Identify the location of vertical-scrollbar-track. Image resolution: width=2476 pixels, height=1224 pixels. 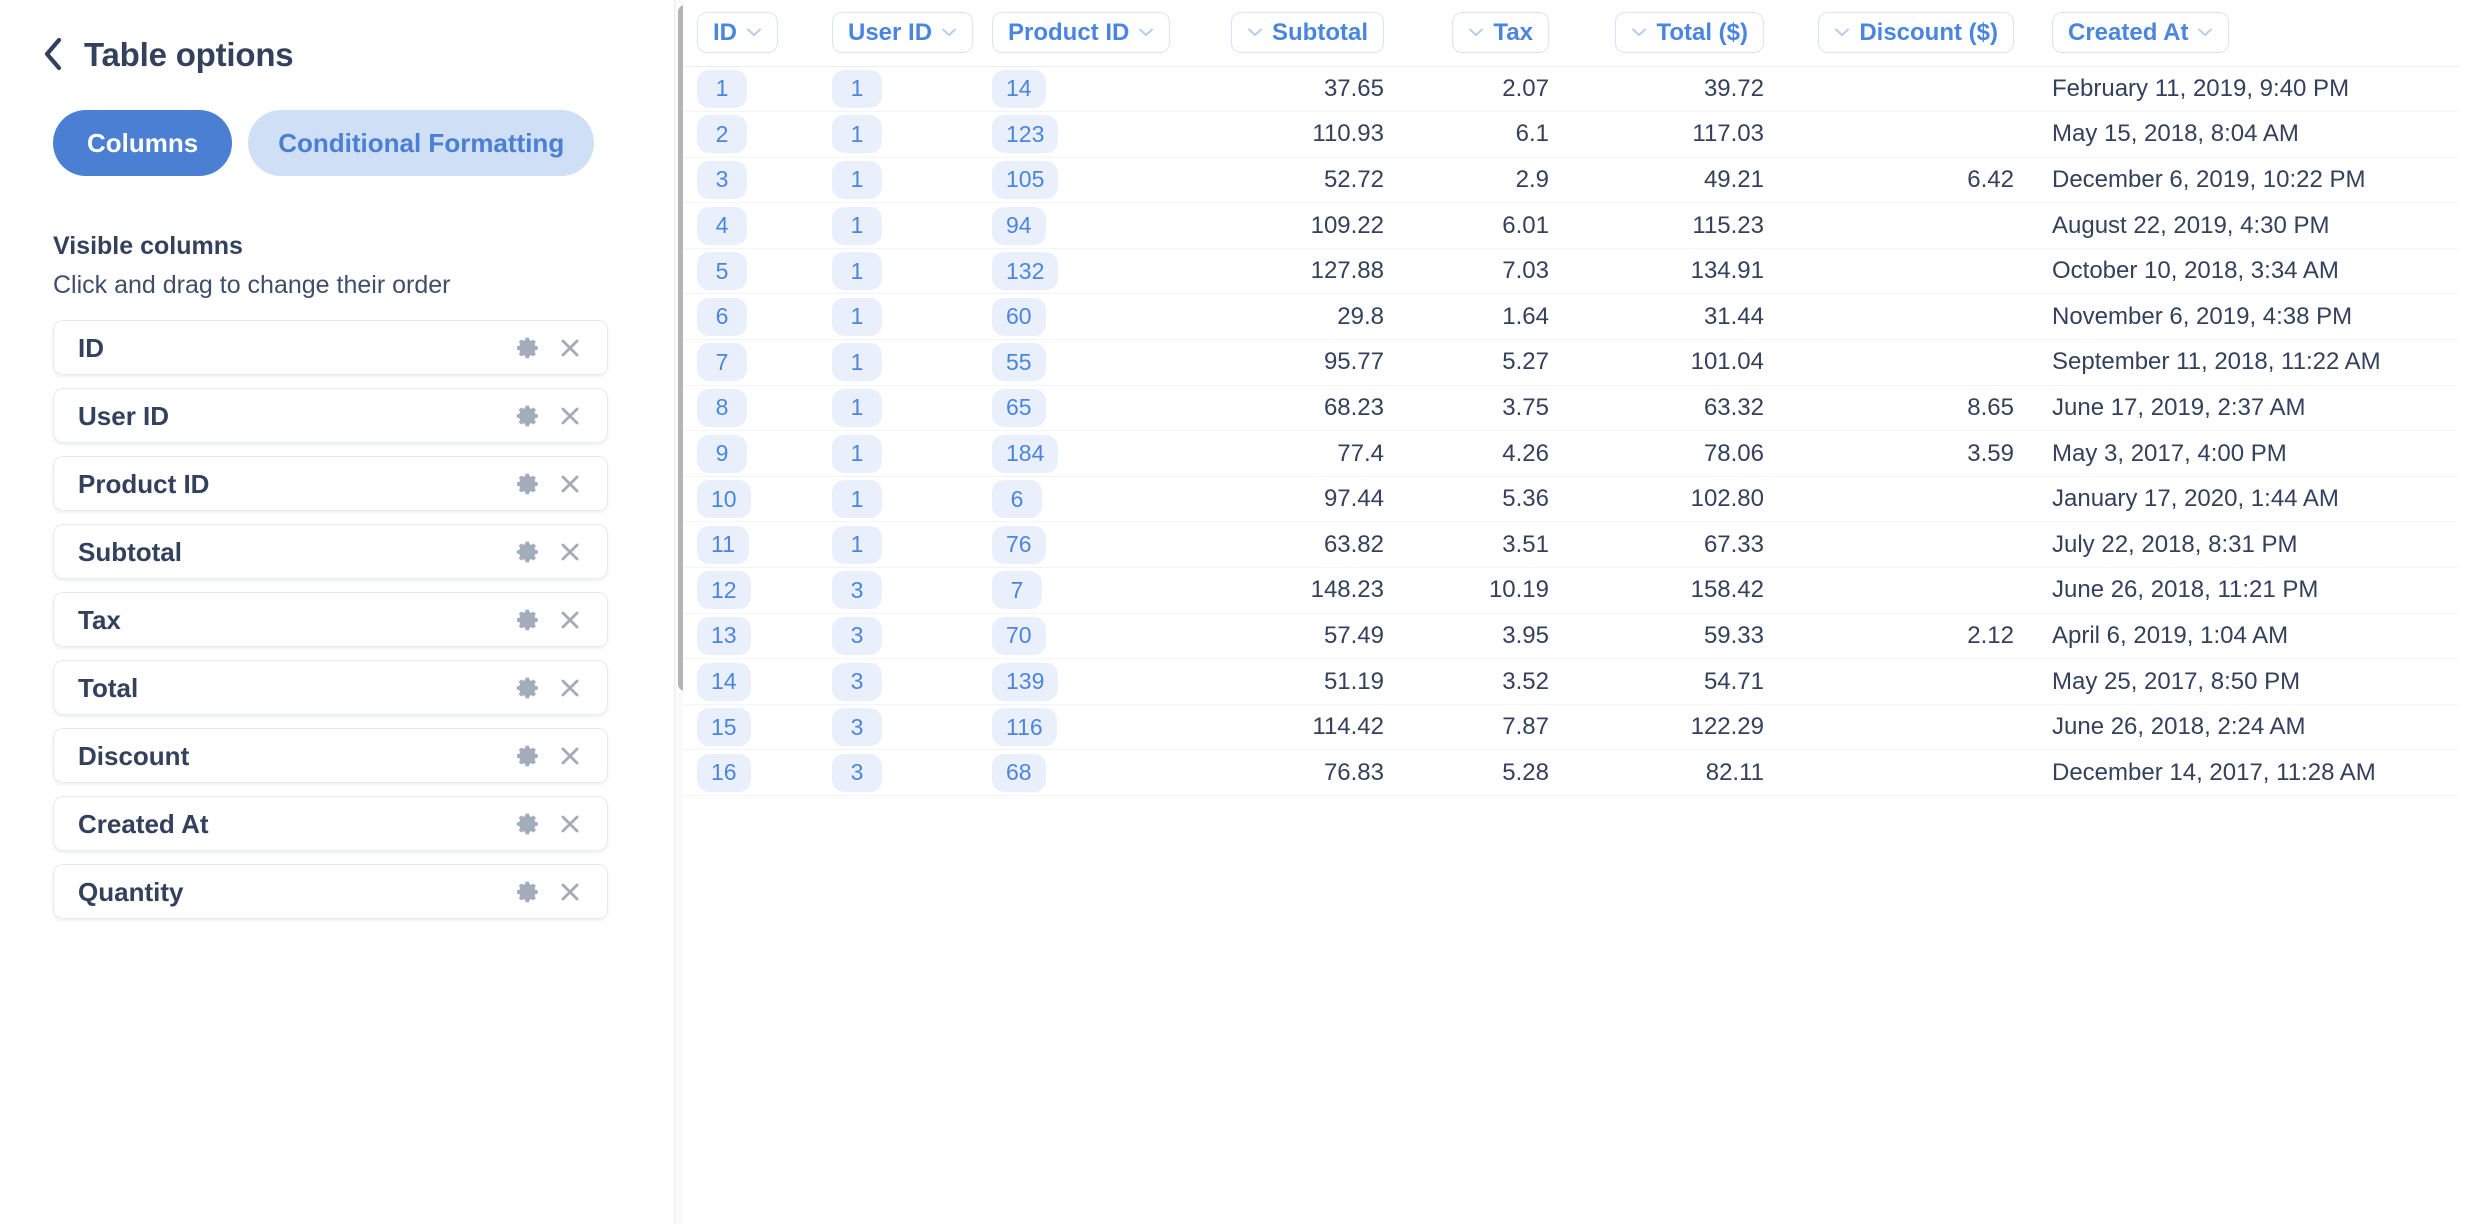
(678, 612).